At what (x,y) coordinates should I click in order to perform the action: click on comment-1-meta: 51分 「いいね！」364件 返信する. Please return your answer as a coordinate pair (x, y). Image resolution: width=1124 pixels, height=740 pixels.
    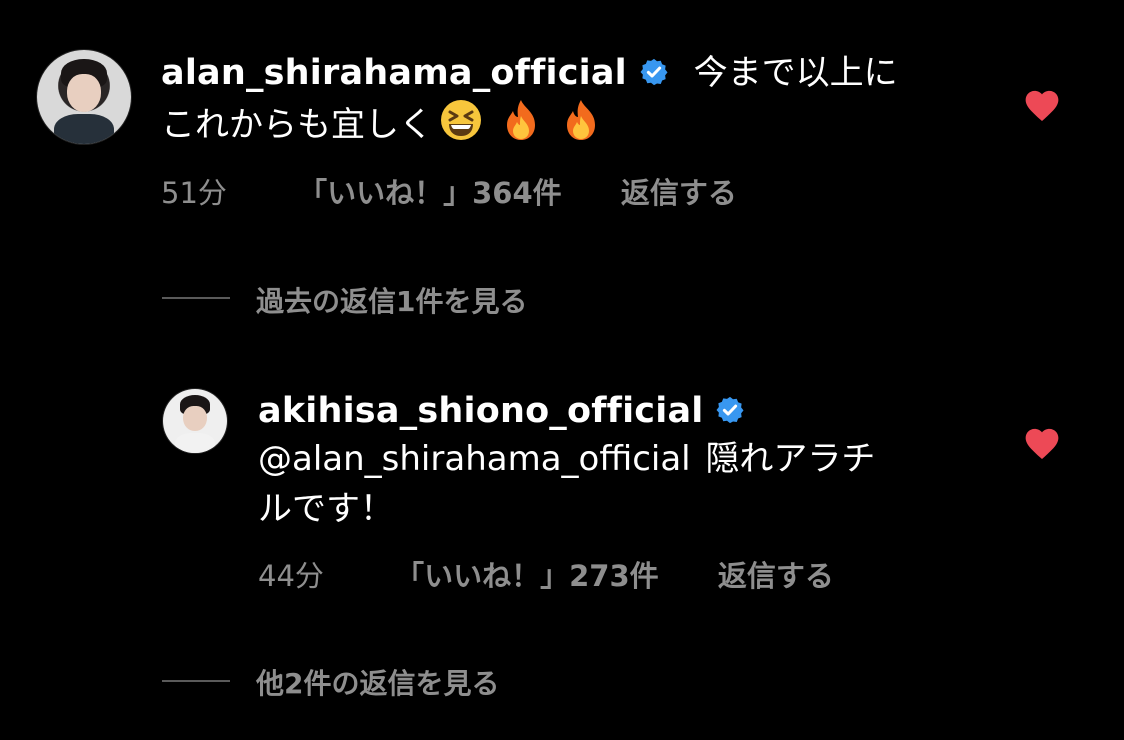
    Looking at the image, I should click on (449, 191).